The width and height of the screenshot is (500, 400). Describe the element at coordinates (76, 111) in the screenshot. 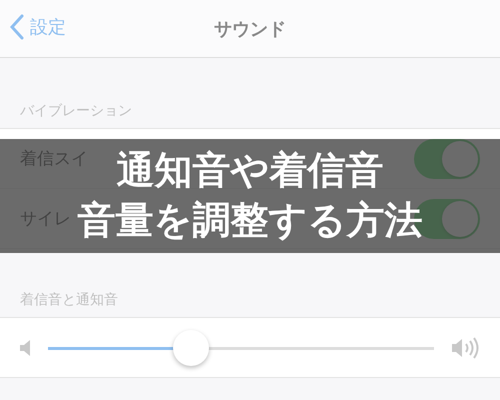

I see `section-header: バイブレーション` at that location.